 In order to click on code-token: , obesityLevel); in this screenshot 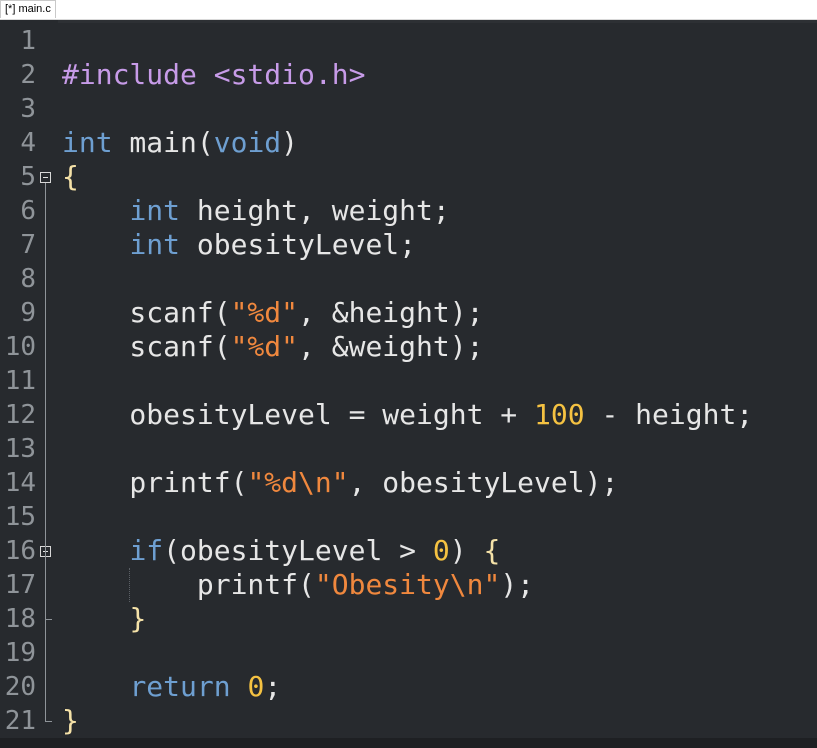, I will do `click(483, 482)`.